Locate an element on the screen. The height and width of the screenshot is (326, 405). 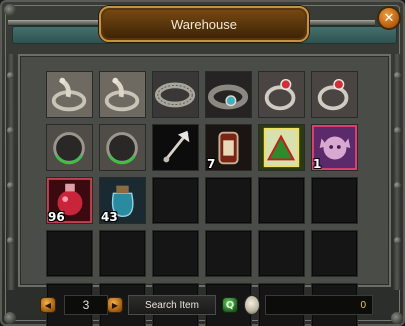
quick-search-button: Q is located at coordinates (230, 305).